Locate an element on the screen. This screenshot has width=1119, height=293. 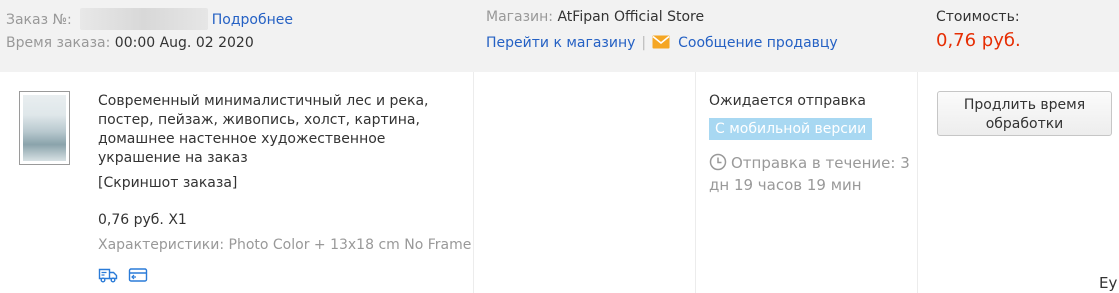
product-thumbnail is located at coordinates (44, 128).